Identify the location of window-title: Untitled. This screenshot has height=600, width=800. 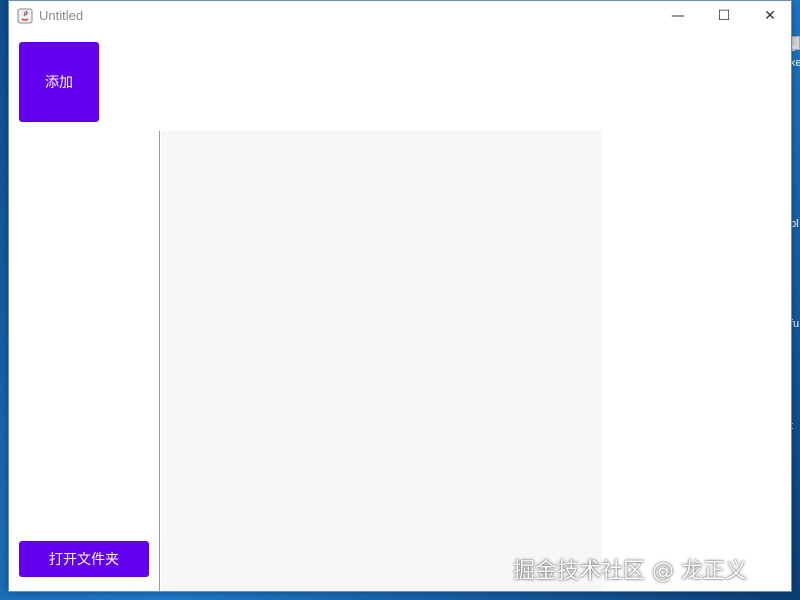
(61, 15).